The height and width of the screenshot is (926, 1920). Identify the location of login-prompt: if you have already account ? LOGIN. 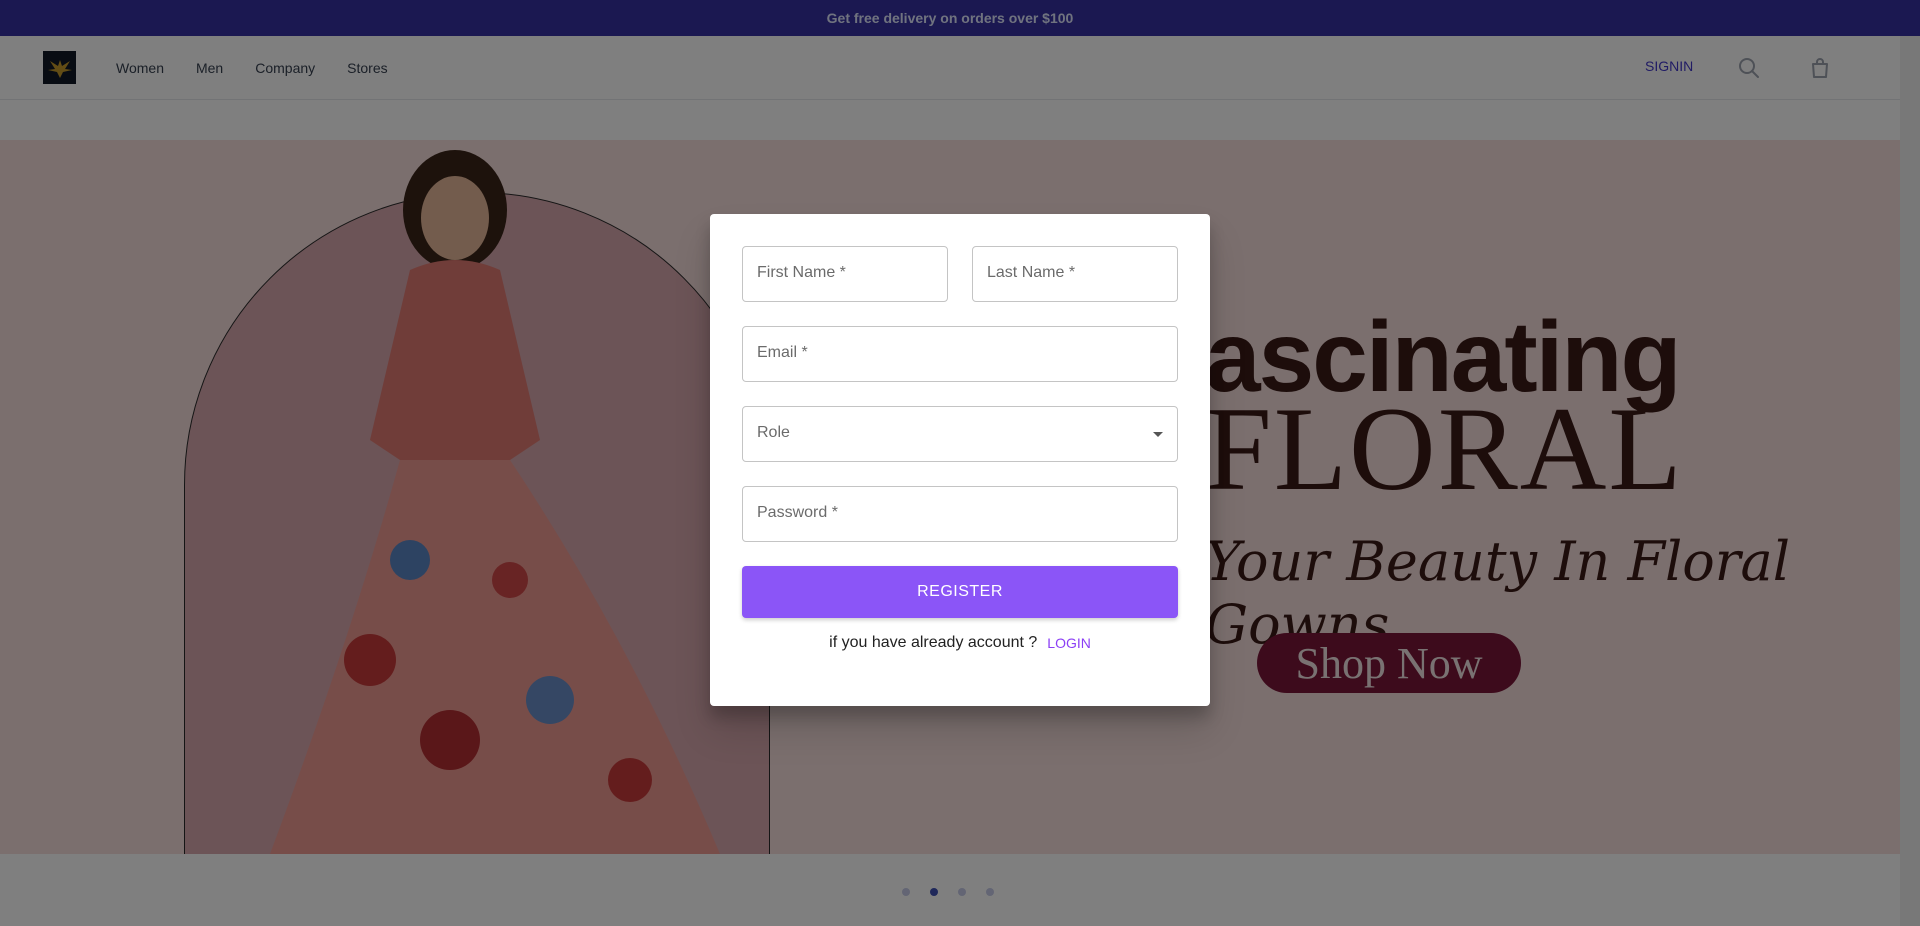
(960, 643).